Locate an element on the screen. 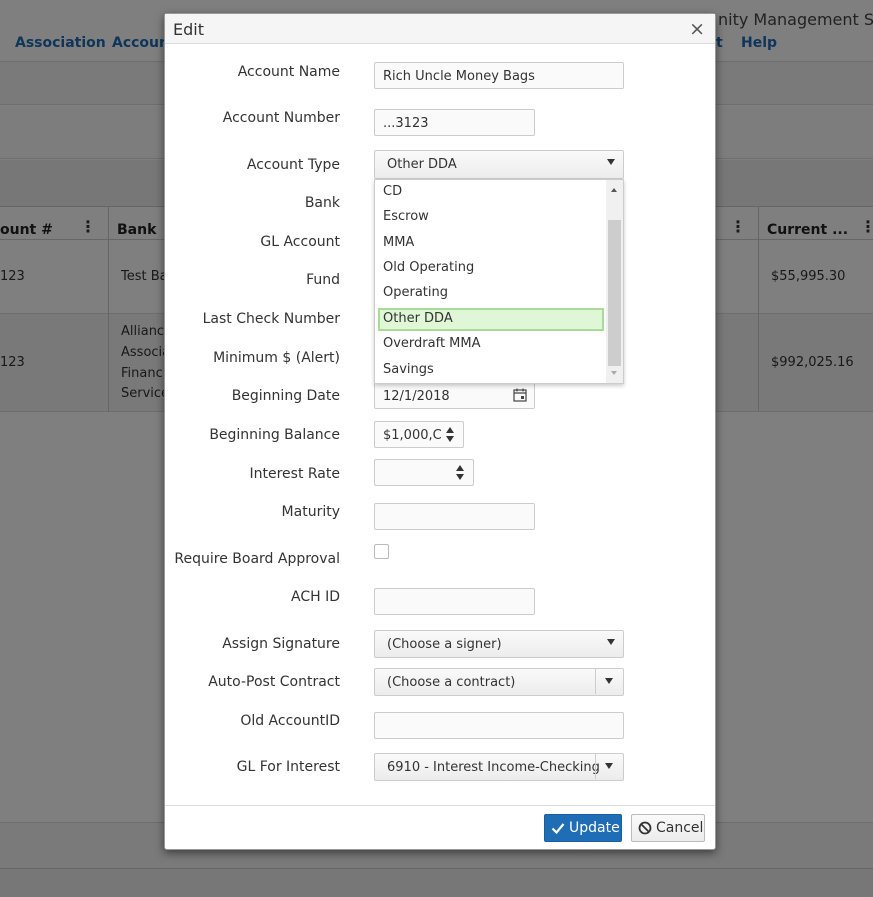 This screenshot has width=873, height=897. scroll-down-arrow-icon is located at coordinates (614, 373).